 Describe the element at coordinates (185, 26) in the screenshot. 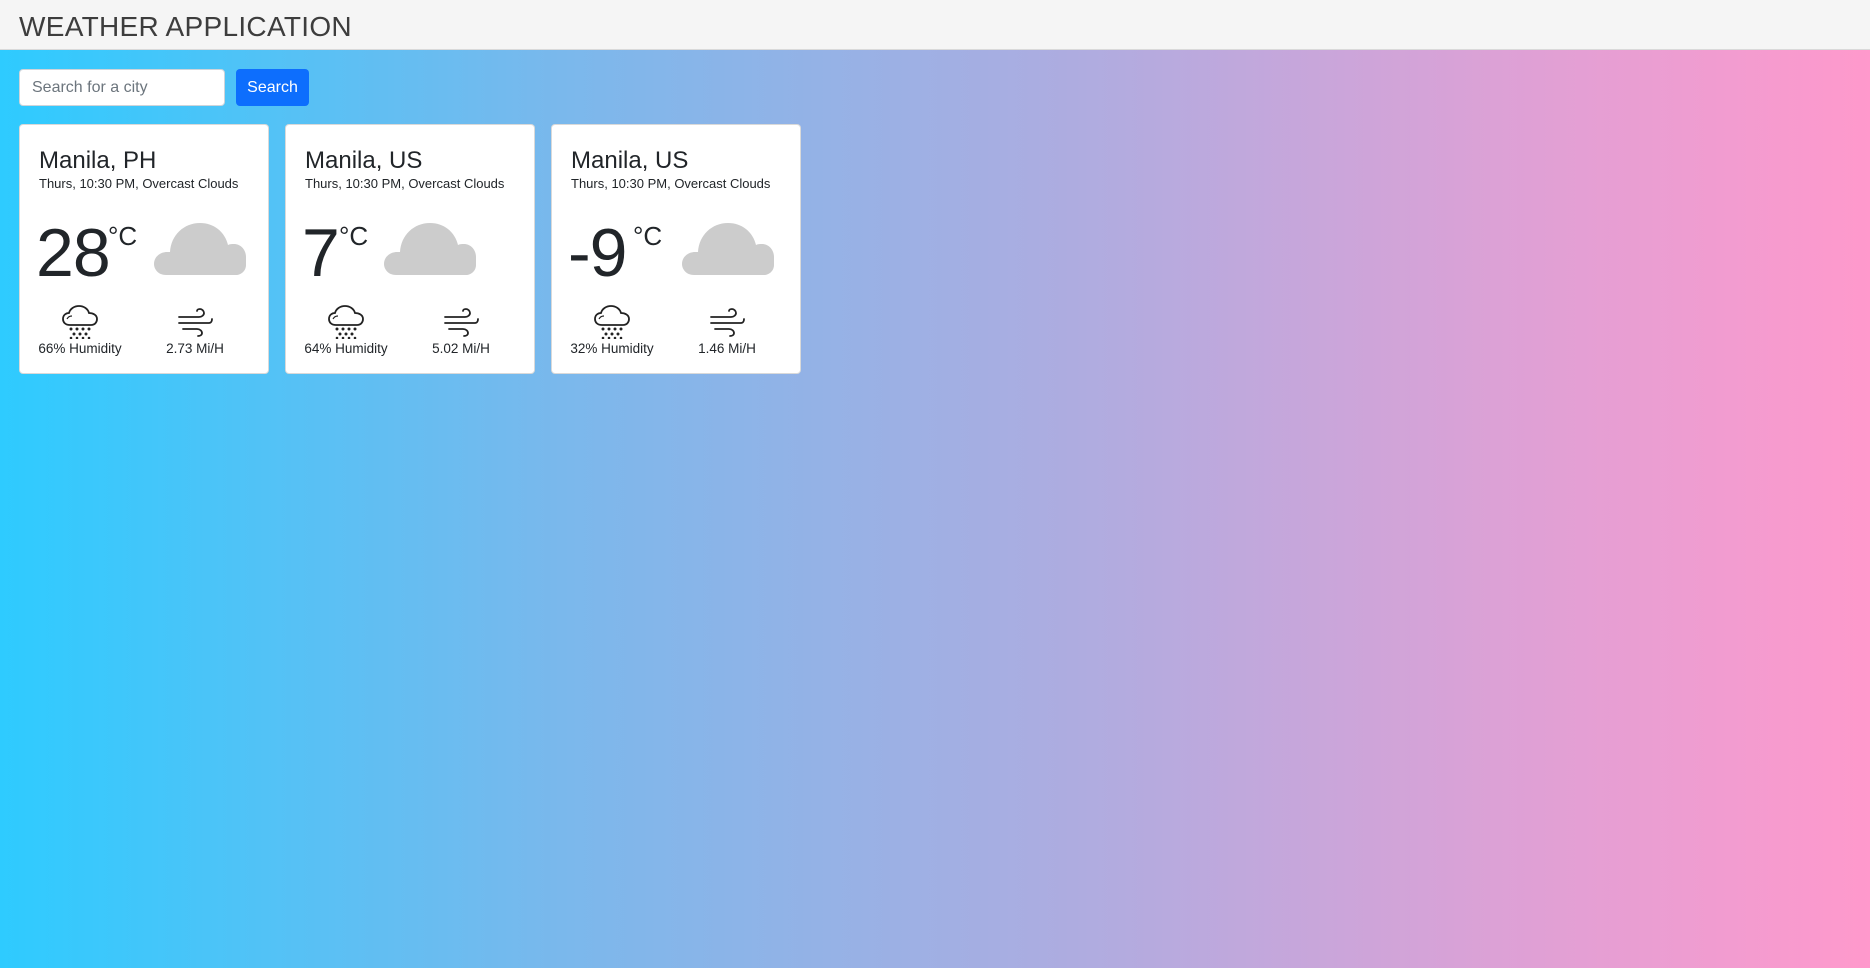

I see `app-title: WEATHER APPLICATION` at that location.